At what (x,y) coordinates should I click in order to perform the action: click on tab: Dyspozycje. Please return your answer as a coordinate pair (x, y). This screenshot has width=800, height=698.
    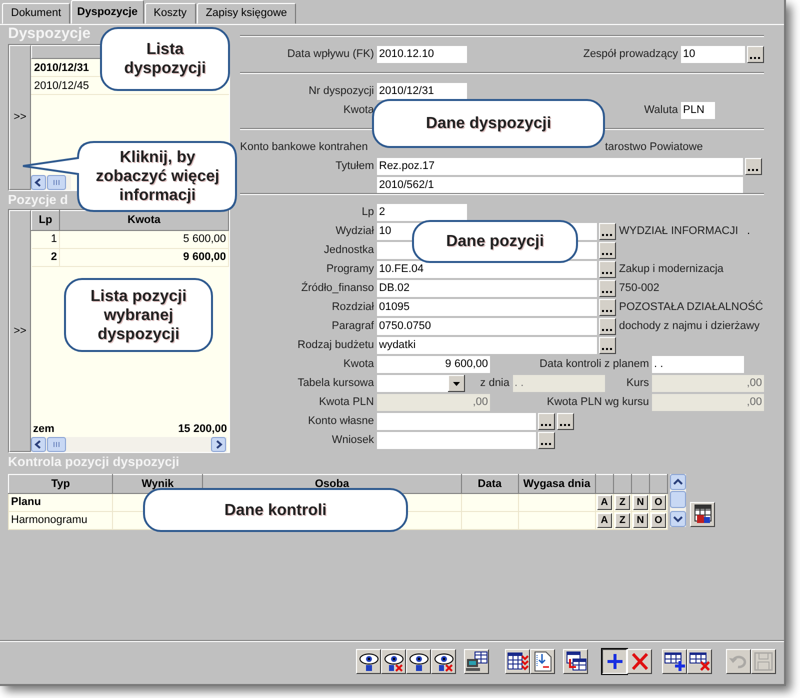
    Looking at the image, I should click on (107, 12).